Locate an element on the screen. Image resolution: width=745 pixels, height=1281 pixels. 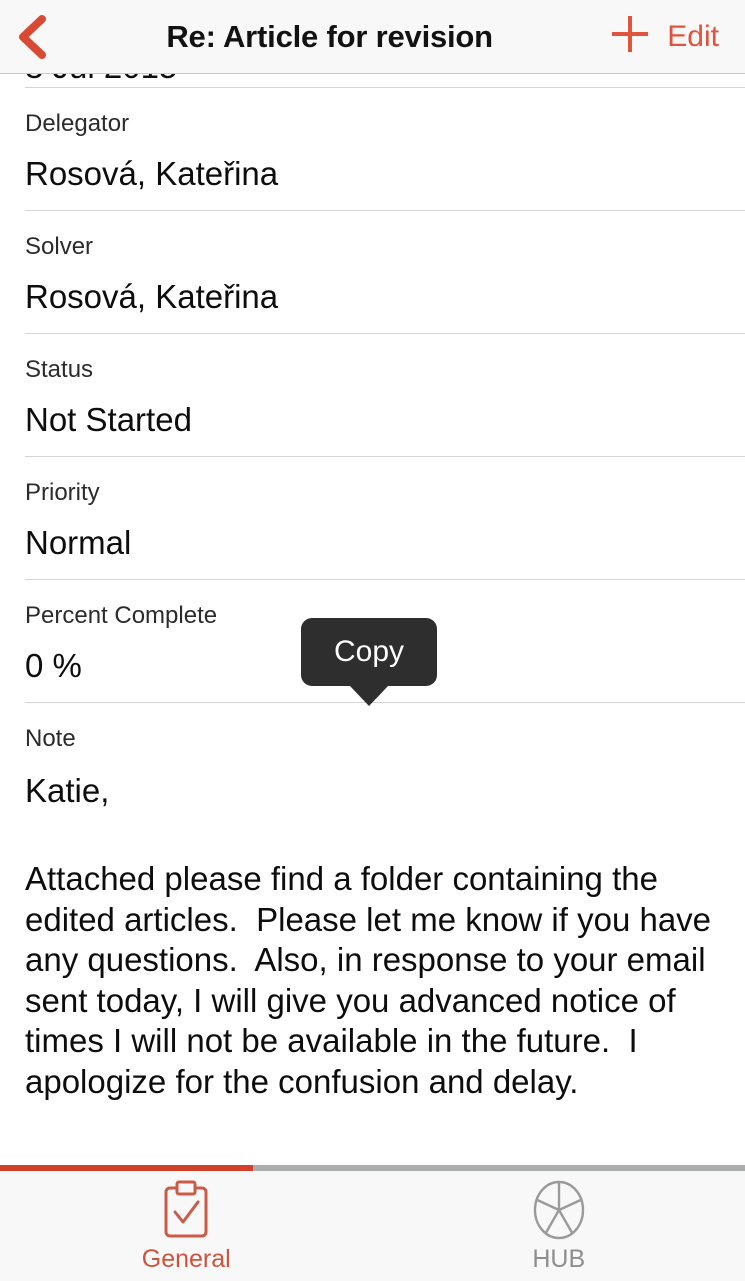
page-title: Re: Article for revision is located at coordinates (329, 36).